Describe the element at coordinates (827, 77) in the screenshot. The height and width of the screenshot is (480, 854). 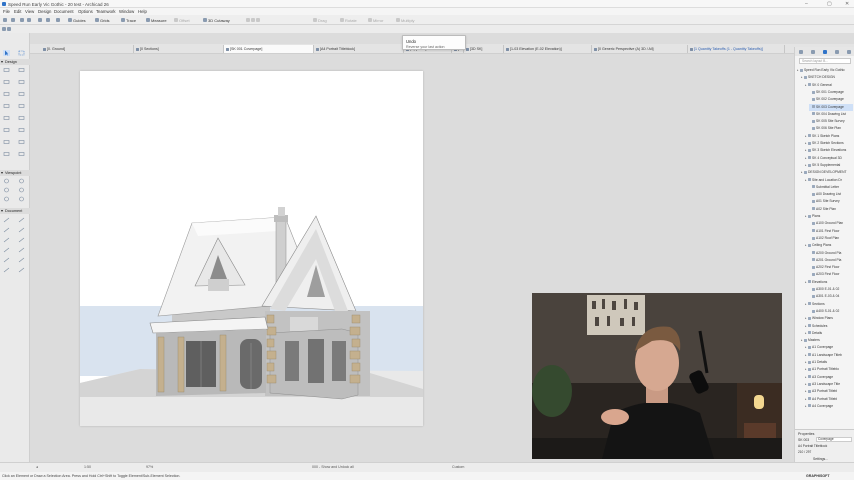
I see `navigator-item: ▸ SKETCH DESIGN` at that location.